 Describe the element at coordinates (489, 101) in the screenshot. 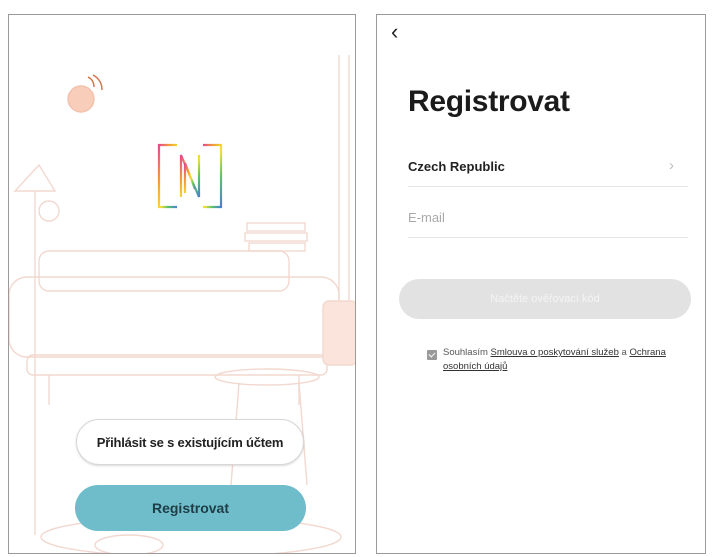

I see `page-title: Registrovat` at that location.